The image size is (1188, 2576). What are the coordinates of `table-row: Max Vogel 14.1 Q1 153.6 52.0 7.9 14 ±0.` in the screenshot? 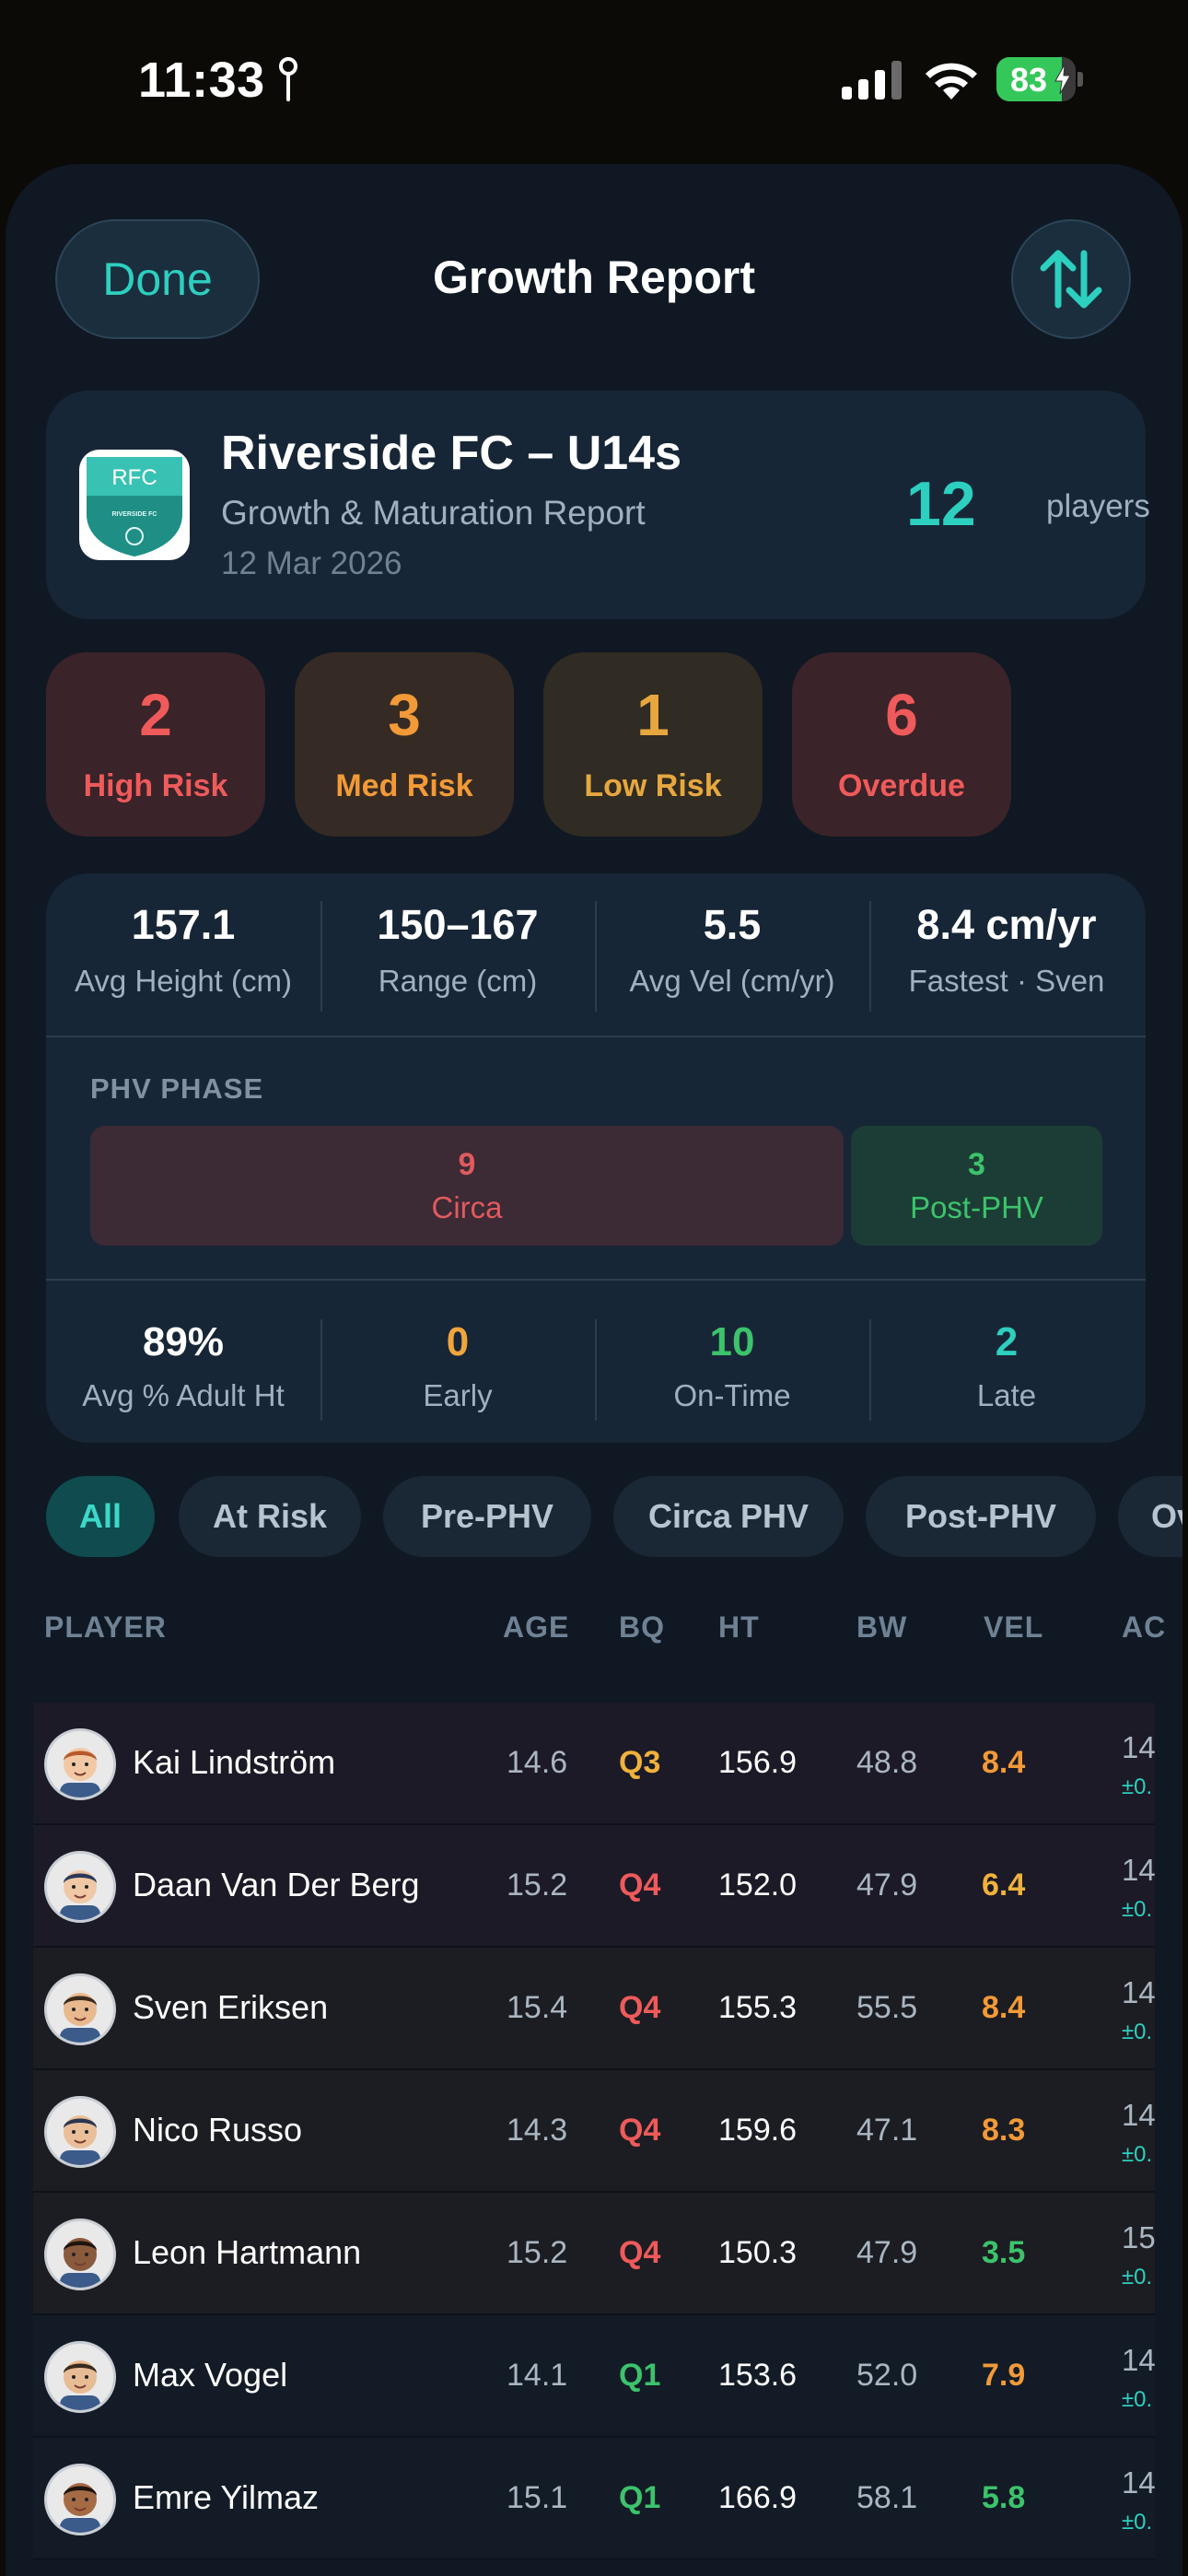 It's located at (594, 2376).